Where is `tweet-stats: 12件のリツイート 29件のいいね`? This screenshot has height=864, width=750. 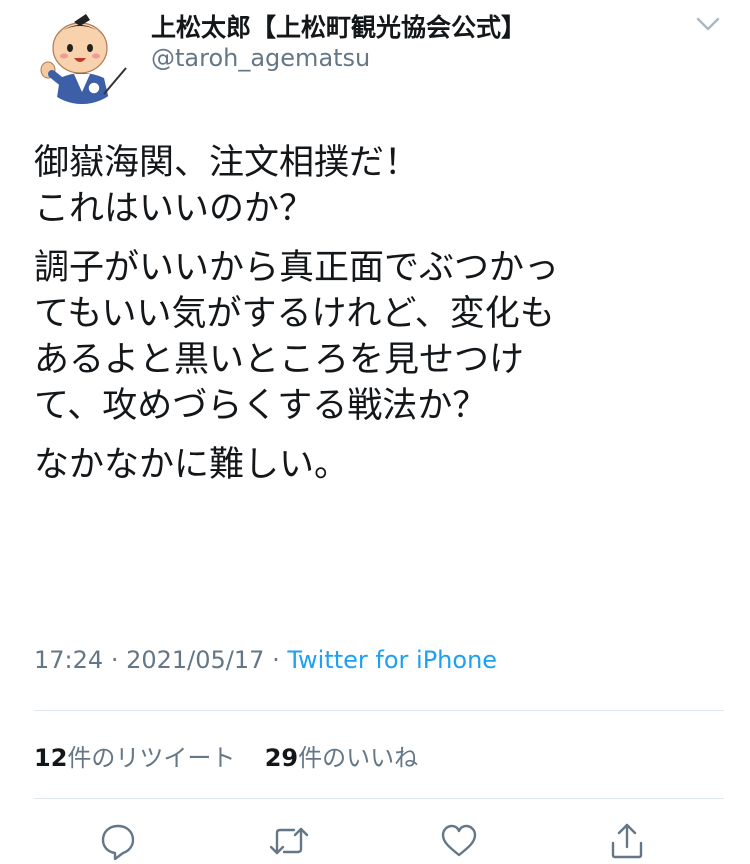 tweet-stats: 12件のリツイート 29件のいいね is located at coordinates (226, 755).